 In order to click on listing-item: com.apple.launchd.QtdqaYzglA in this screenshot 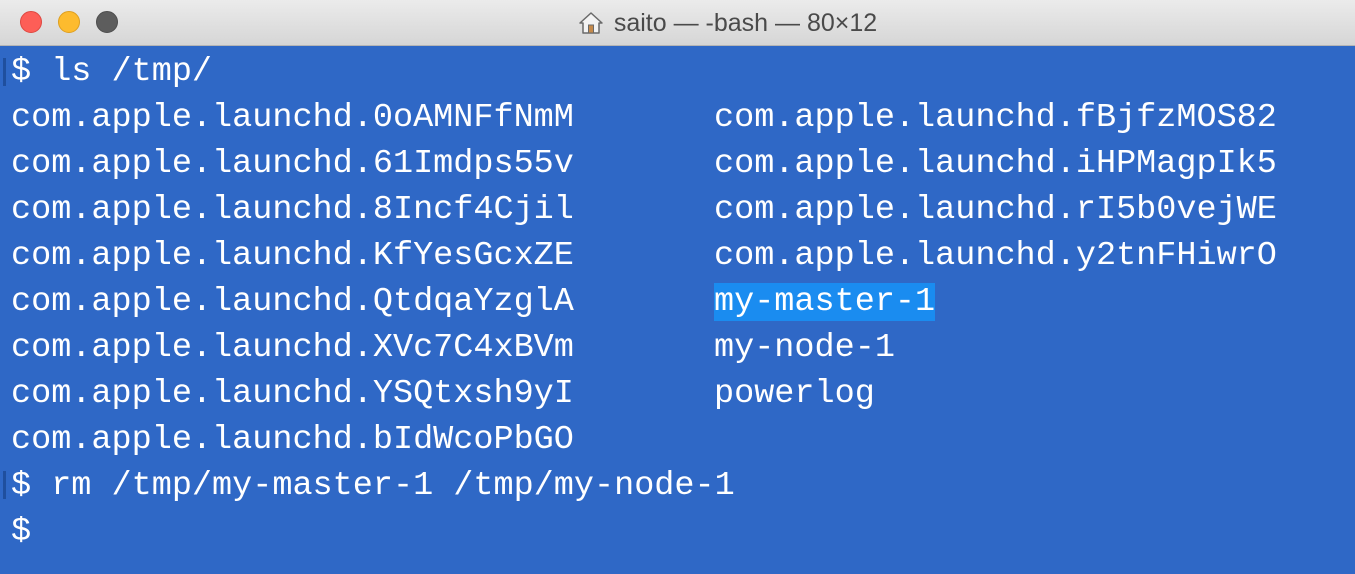, I will do `click(292, 302)`.